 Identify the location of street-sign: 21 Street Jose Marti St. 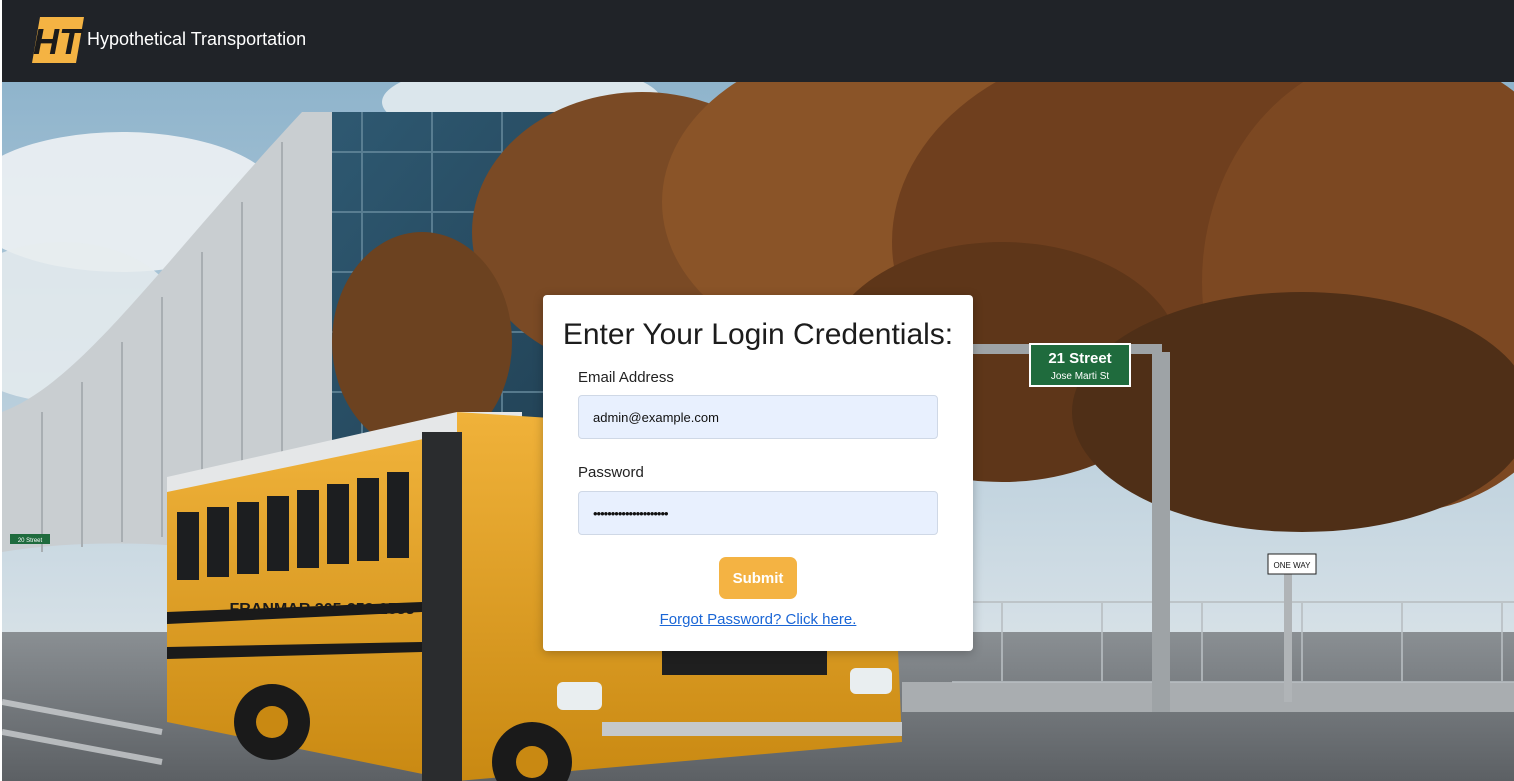
(1080, 365).